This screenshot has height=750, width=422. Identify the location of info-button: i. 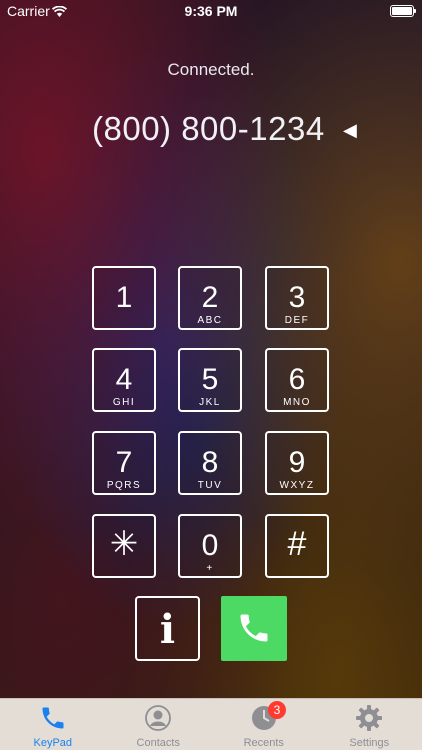
(167, 628).